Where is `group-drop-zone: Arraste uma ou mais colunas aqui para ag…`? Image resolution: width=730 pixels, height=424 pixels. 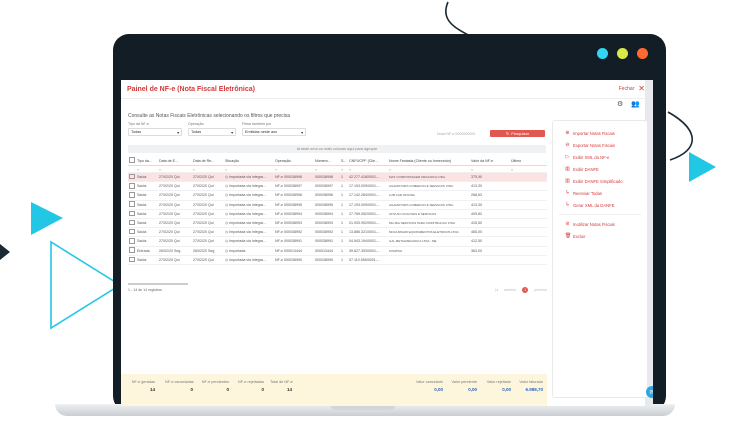
group-drop-zone: Arraste uma ou mais colunas aqui para ag… is located at coordinates (337, 149).